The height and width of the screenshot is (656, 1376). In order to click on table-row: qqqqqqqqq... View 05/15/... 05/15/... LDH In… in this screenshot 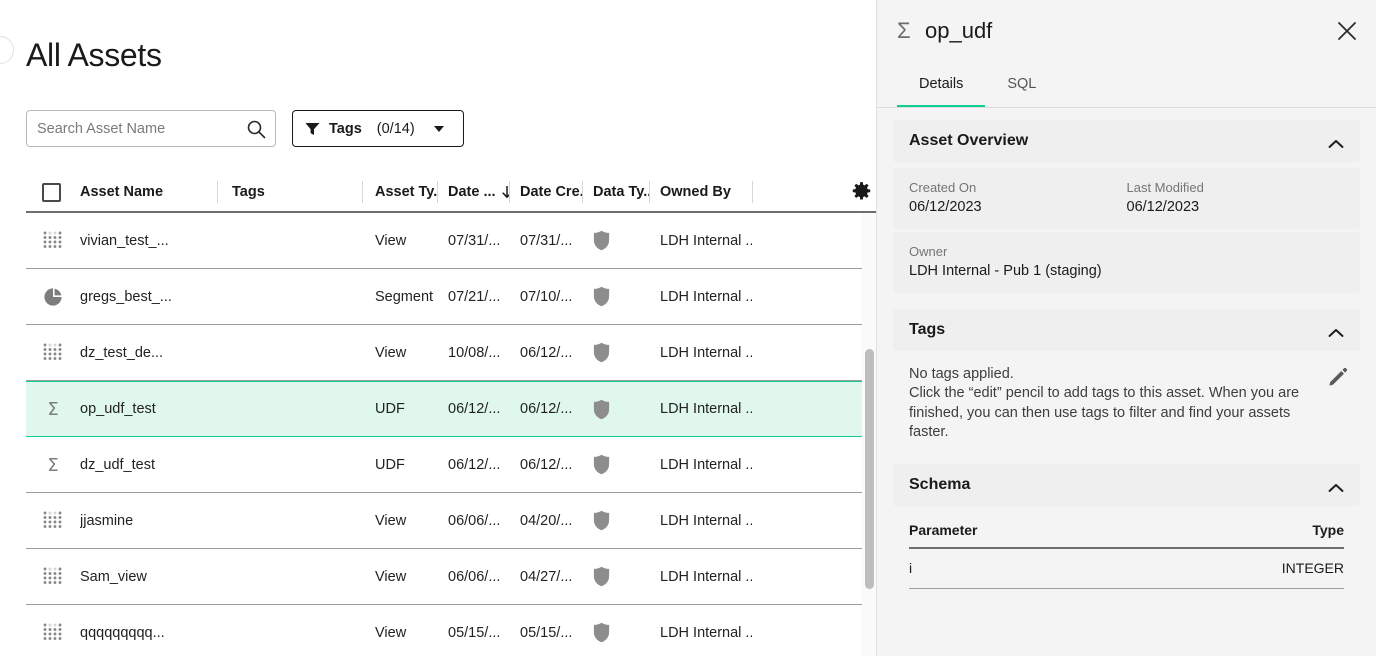, I will do `click(451, 630)`.